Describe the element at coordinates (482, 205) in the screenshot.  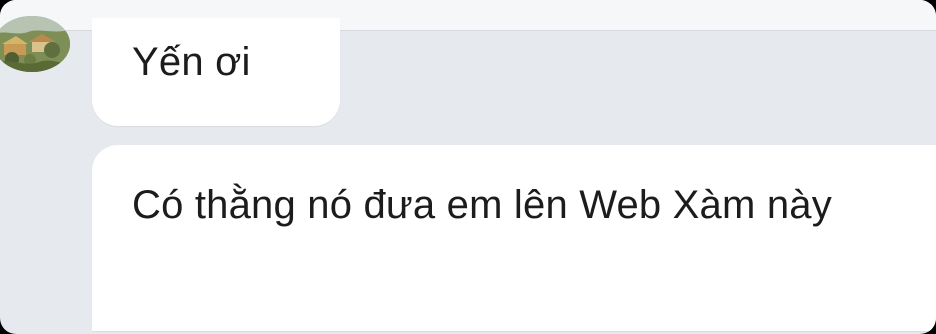
I see `message-text-2: Có thằng nó đưa em lên Web Xàm này` at that location.